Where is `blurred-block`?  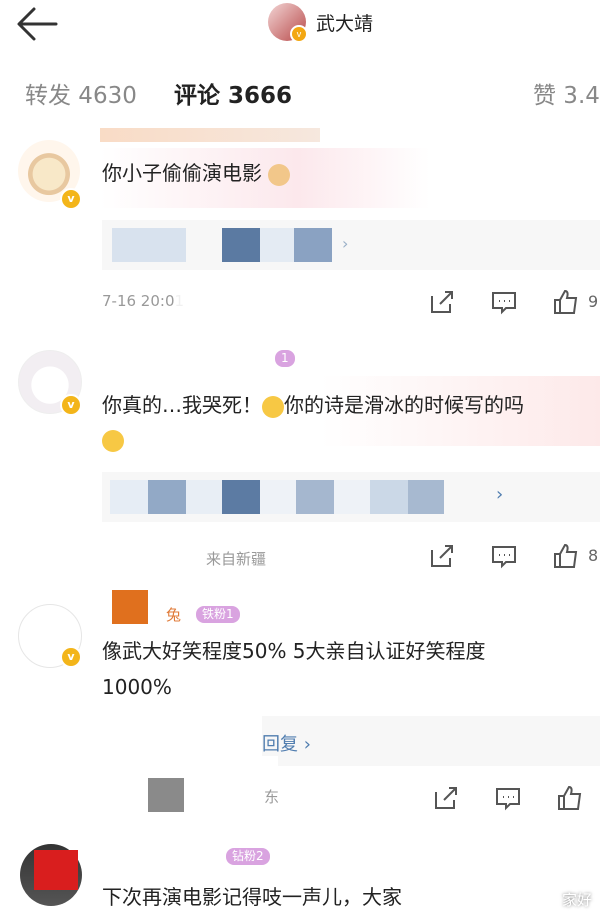 blurred-block is located at coordinates (193, 782).